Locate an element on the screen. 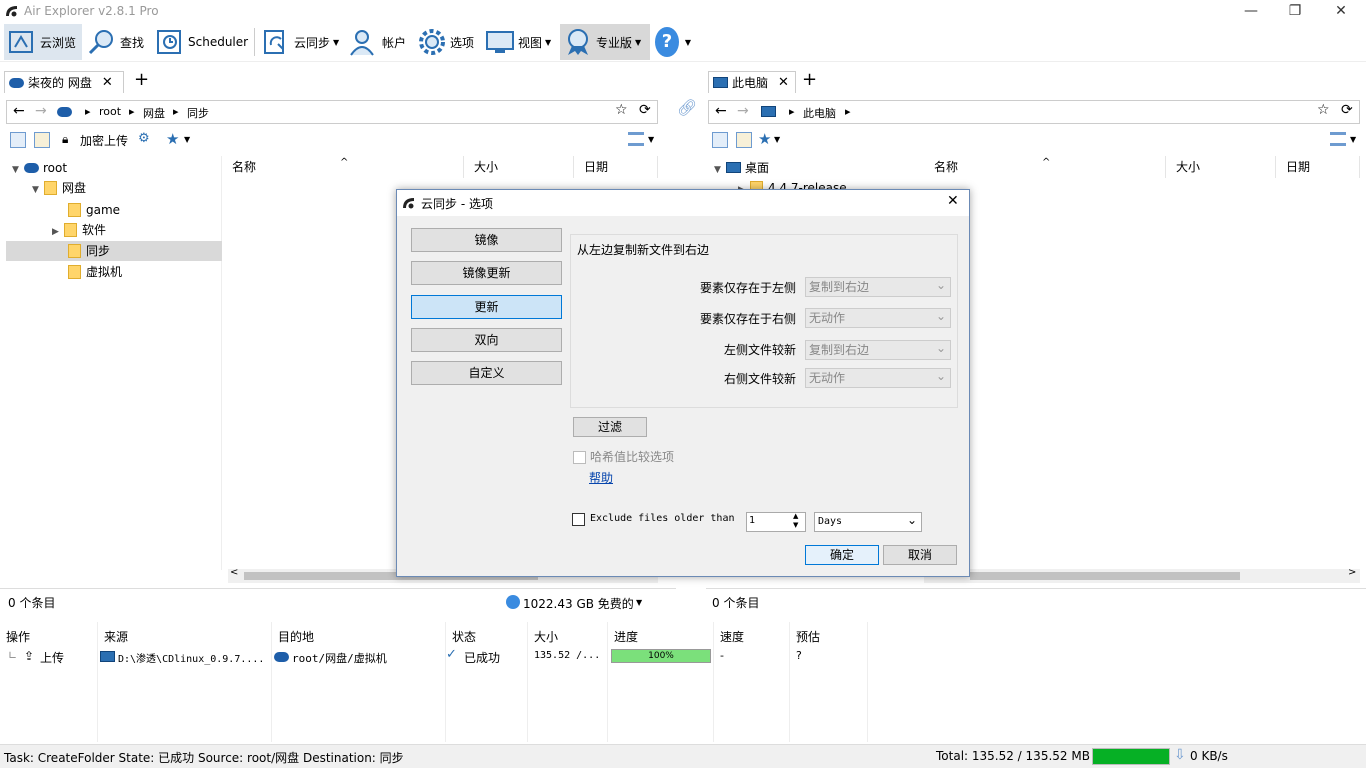 This screenshot has width=1366, height=768. close-window-button: ✕ is located at coordinates (1341, 11).